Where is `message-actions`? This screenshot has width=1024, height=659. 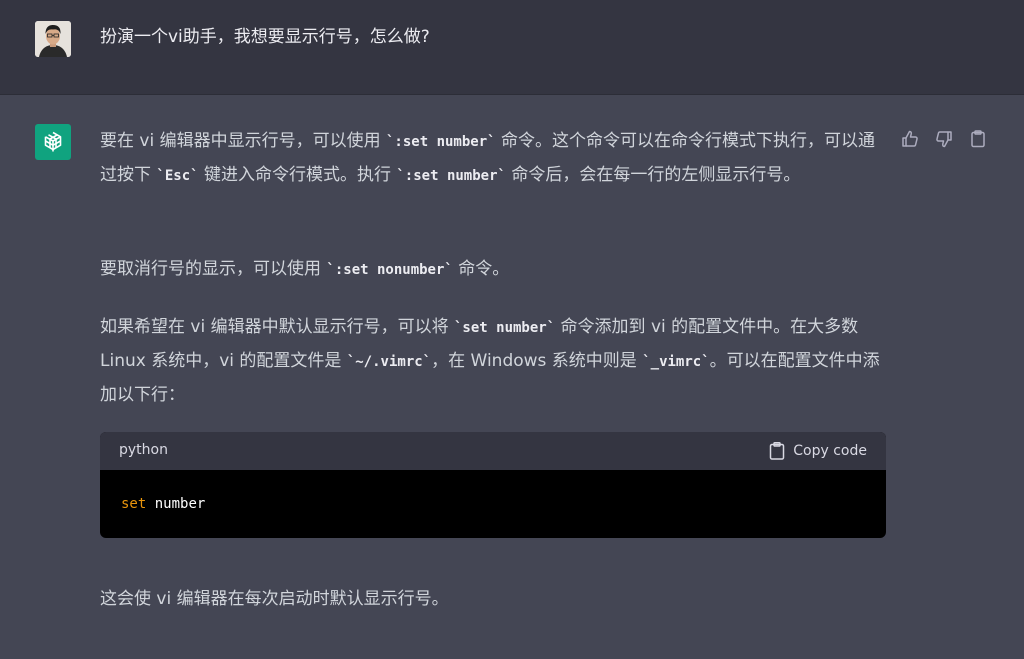
message-actions is located at coordinates (945, 139).